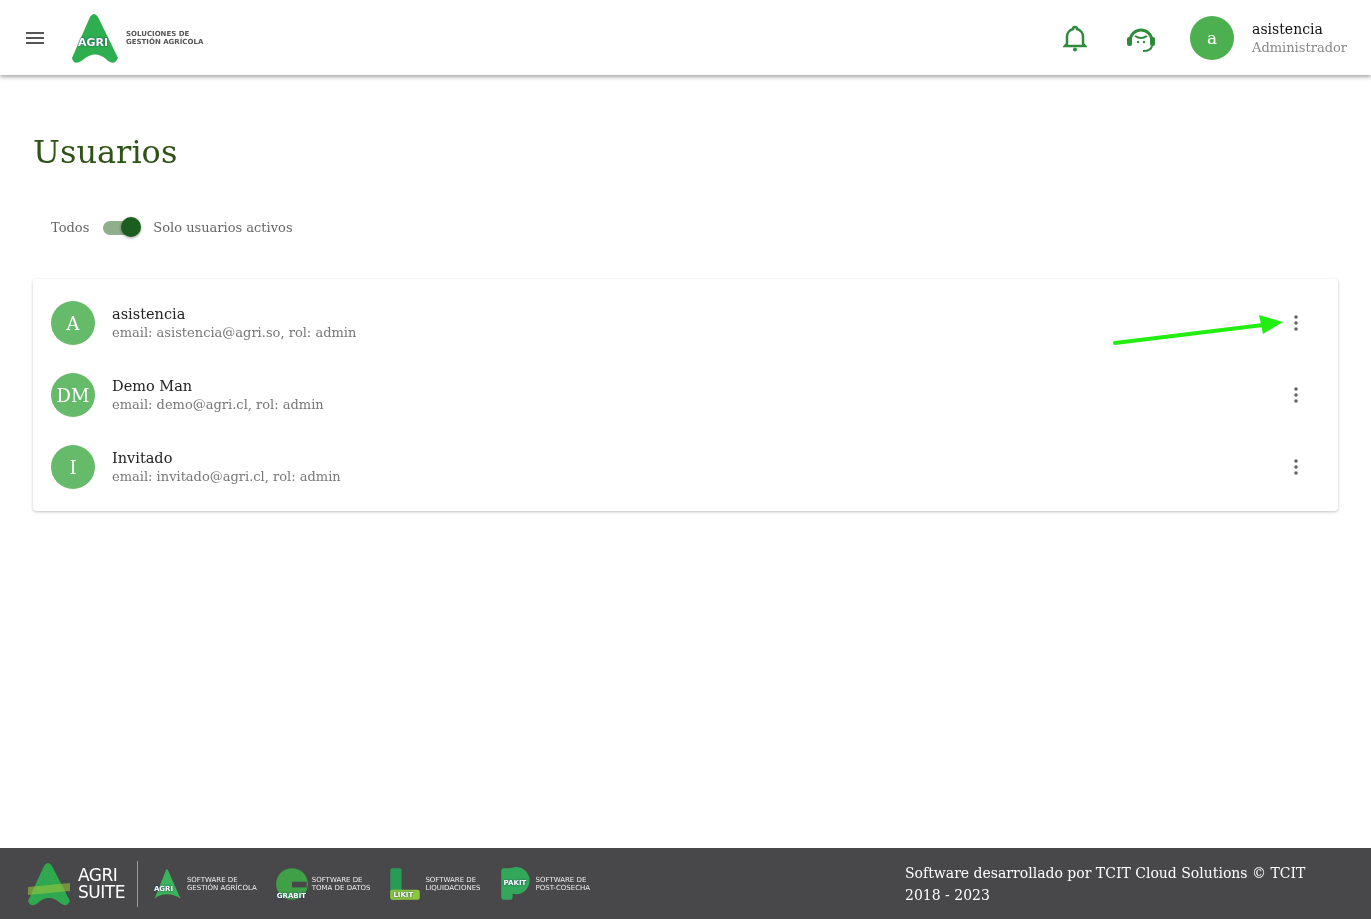  I want to click on user-avatar: I, so click(73, 467).